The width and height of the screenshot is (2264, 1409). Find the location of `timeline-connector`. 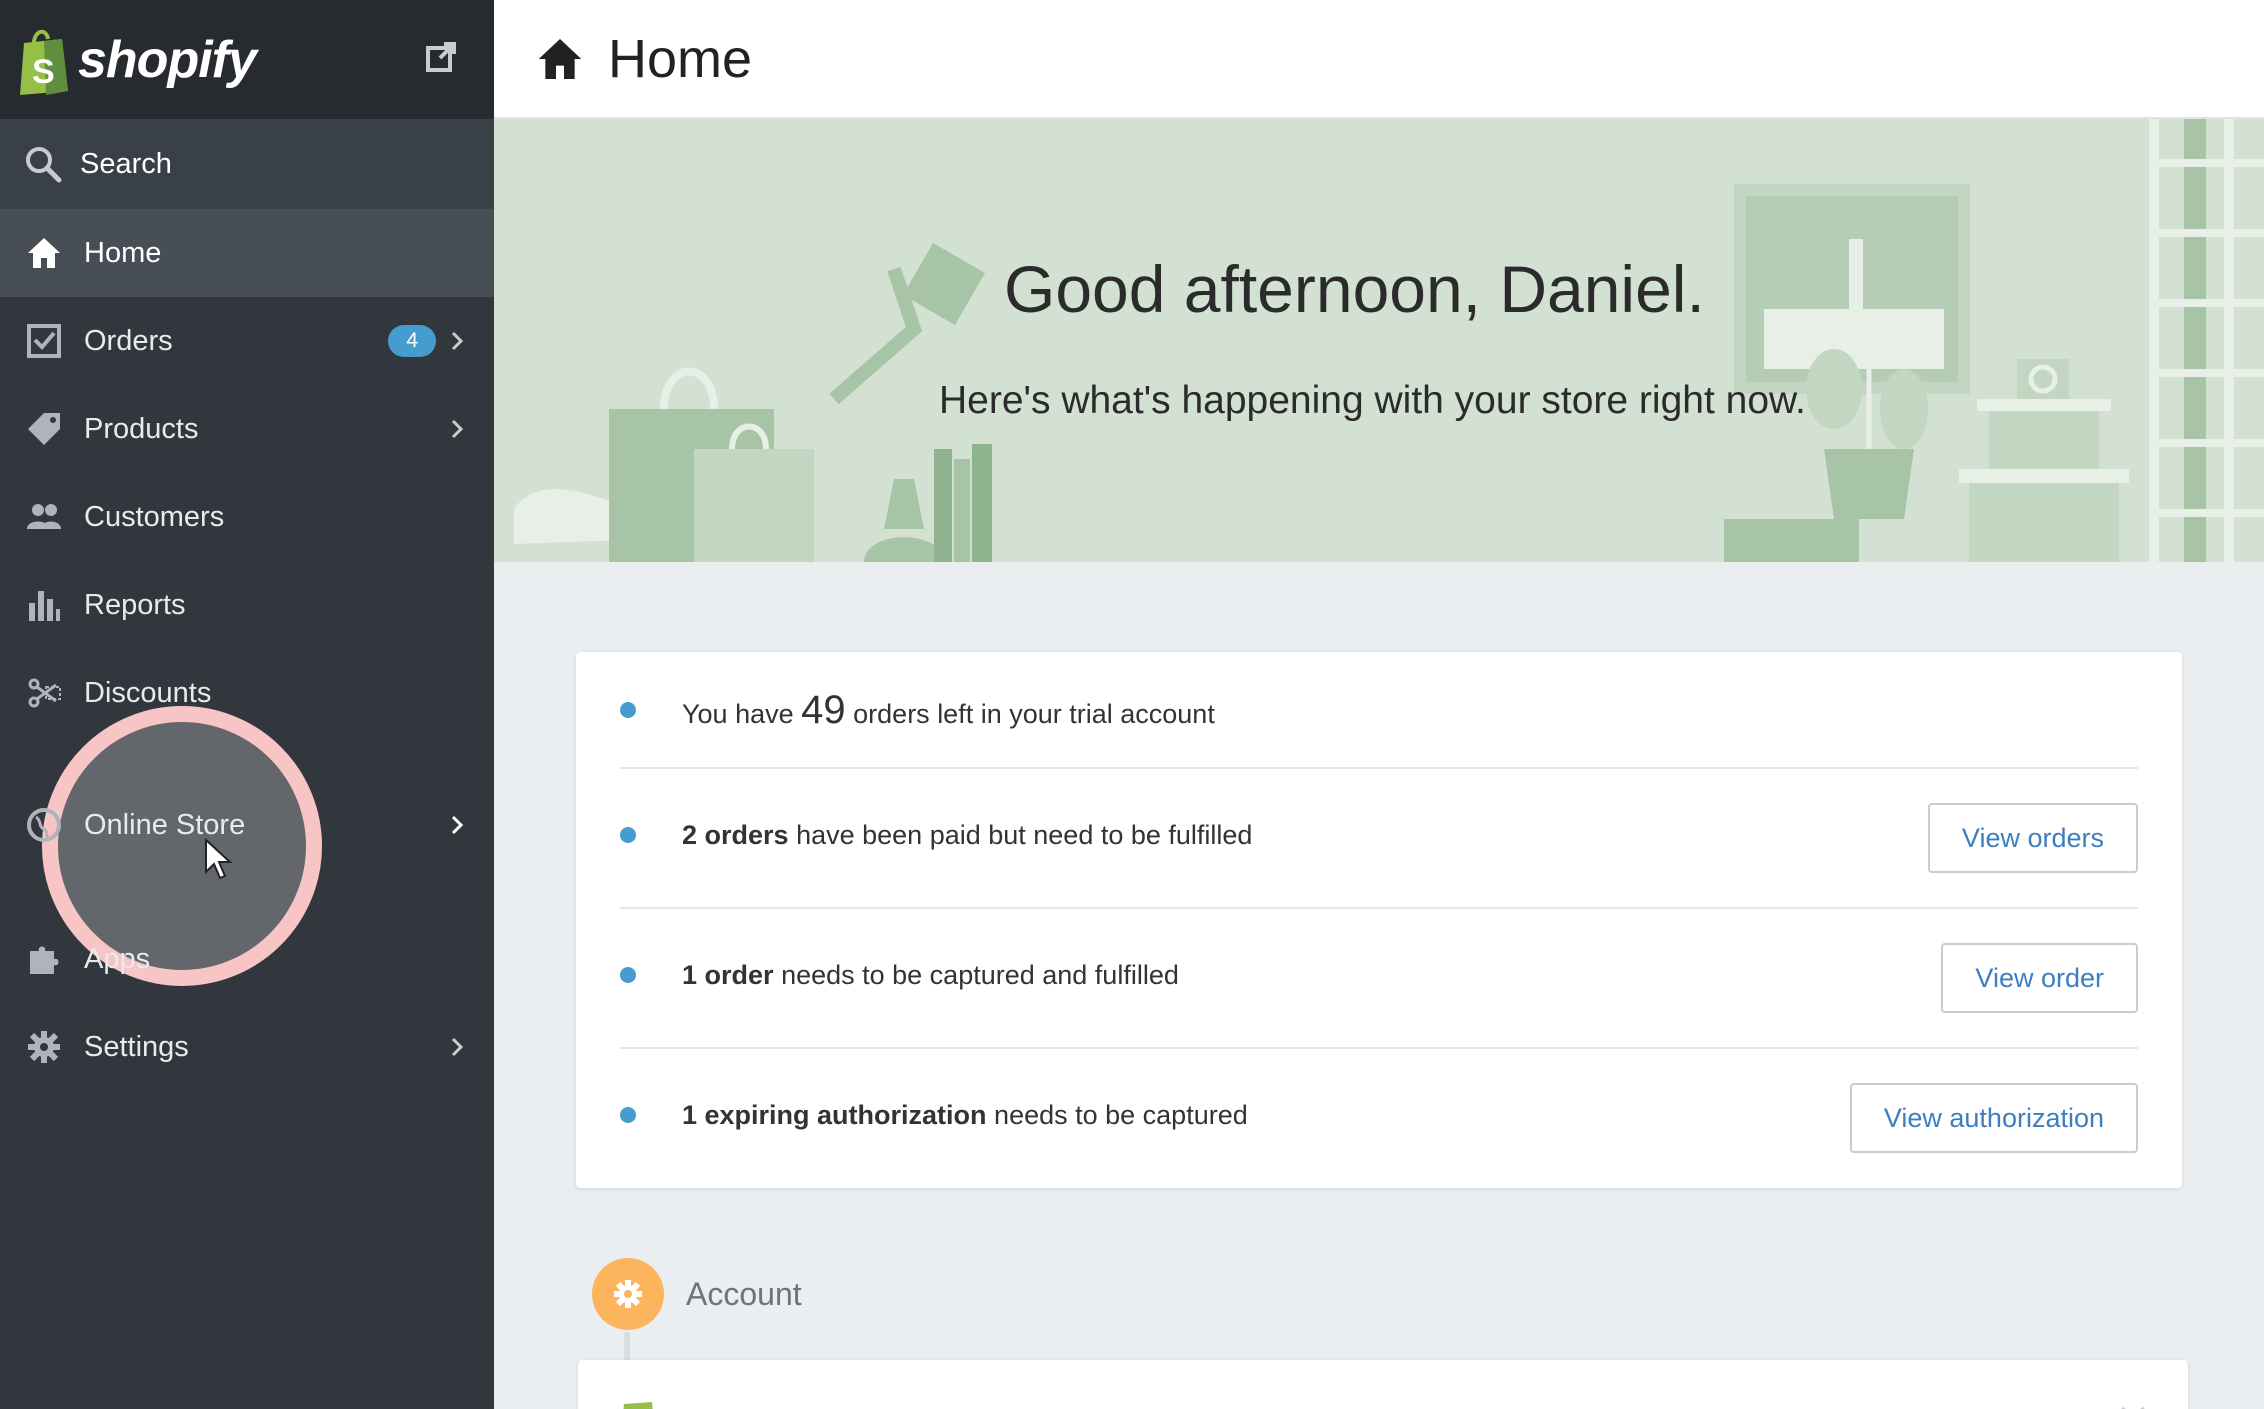

timeline-connector is located at coordinates (627, 1347).